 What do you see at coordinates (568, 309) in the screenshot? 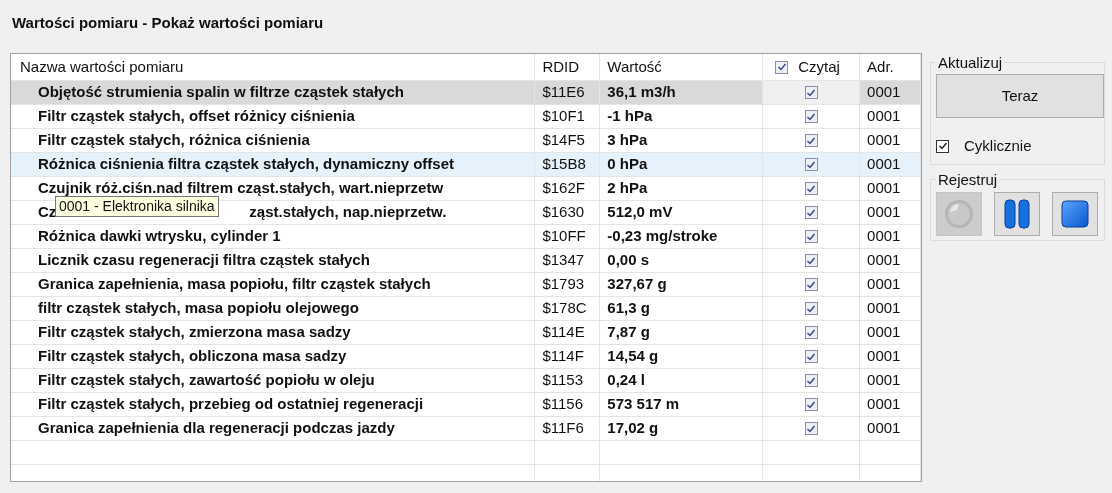
I see `table-cell: $178C` at bounding box center [568, 309].